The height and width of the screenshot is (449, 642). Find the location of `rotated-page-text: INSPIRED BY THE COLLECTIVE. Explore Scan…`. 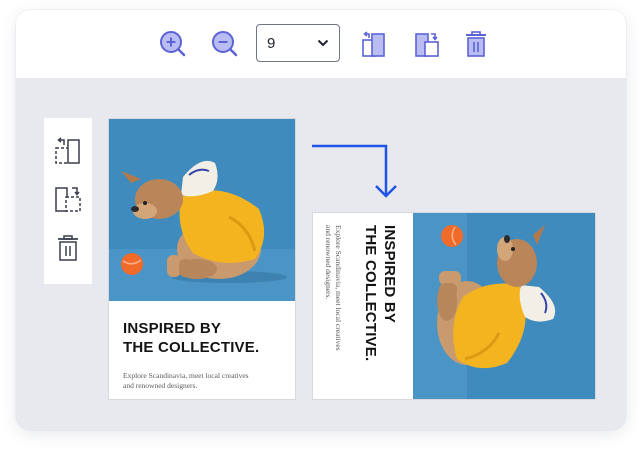

rotated-page-text: INSPIRED BY THE COLLECTIVE. Explore Scan… is located at coordinates (363, 306).